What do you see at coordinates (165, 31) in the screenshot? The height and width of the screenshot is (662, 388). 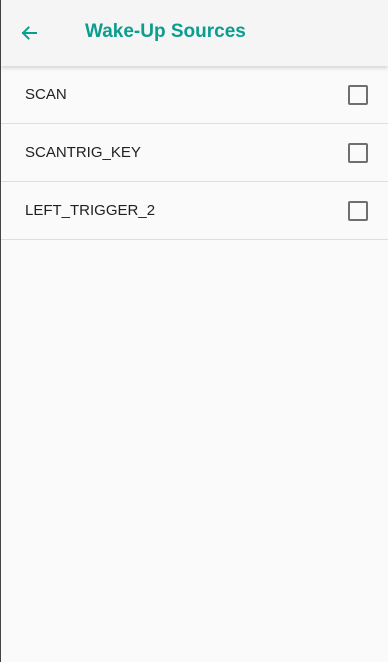 I see `page-title: Wake-Up Sources` at bounding box center [165, 31].